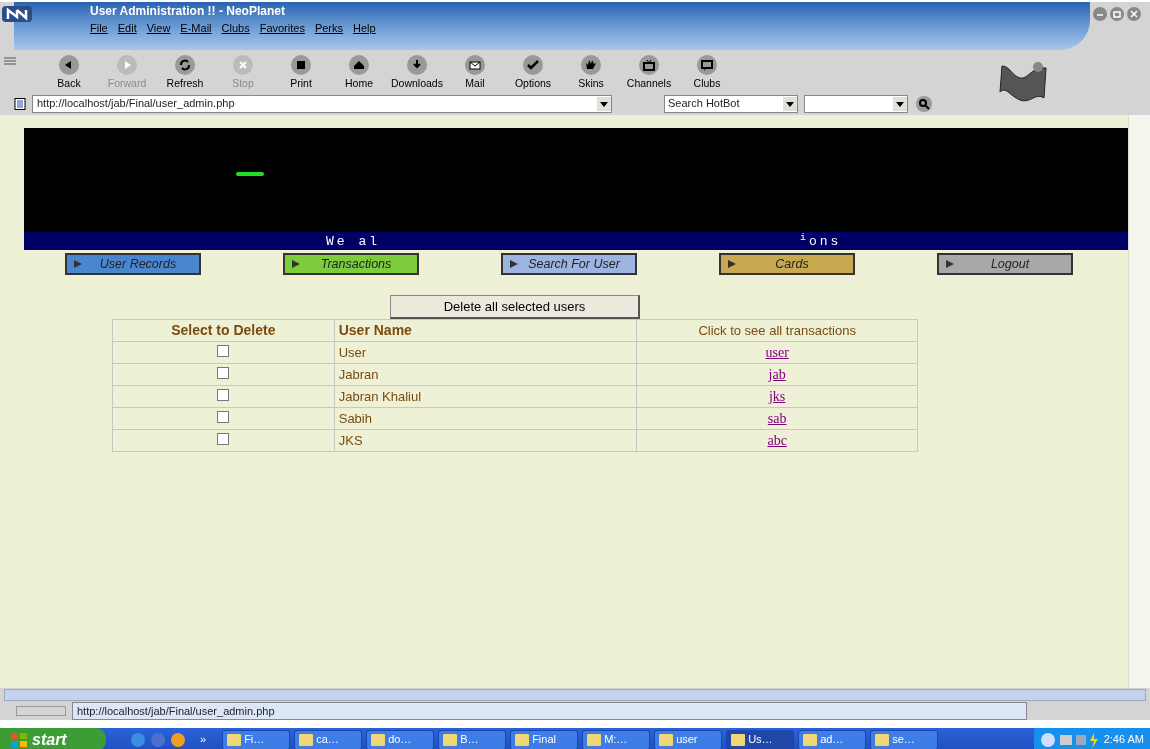 This screenshot has width=1150, height=749. What do you see at coordinates (133, 264) in the screenshot?
I see `nav-button: User Records` at bounding box center [133, 264].